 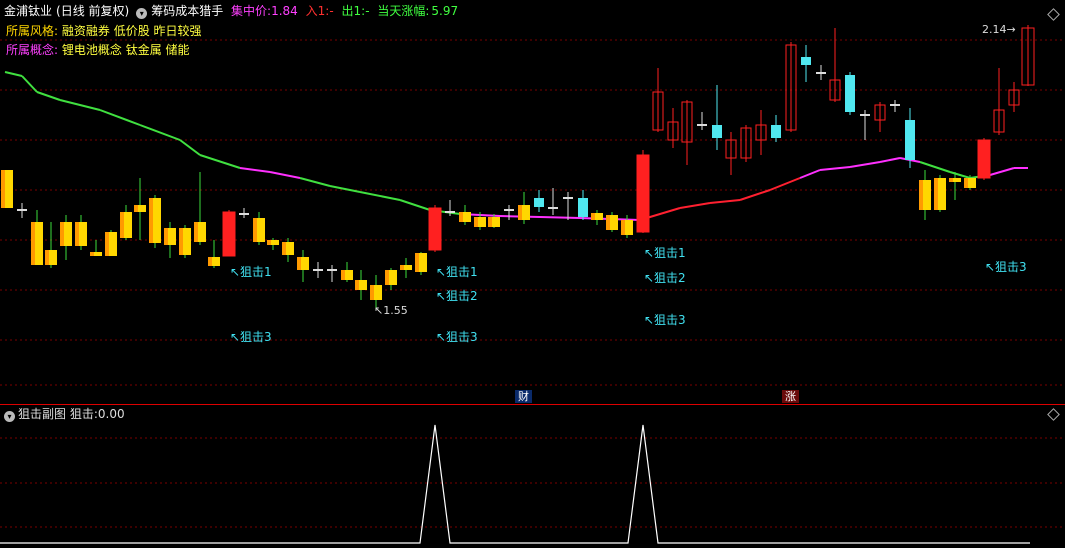 I want to click on limit-marker: 涨, so click(x=790, y=396).